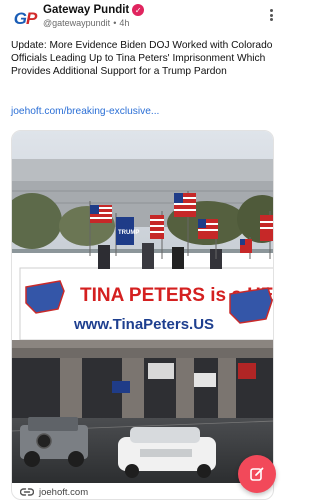  What do you see at coordinates (77, 23) in the screenshot?
I see `author-handle: @gatewaypundit` at bounding box center [77, 23].